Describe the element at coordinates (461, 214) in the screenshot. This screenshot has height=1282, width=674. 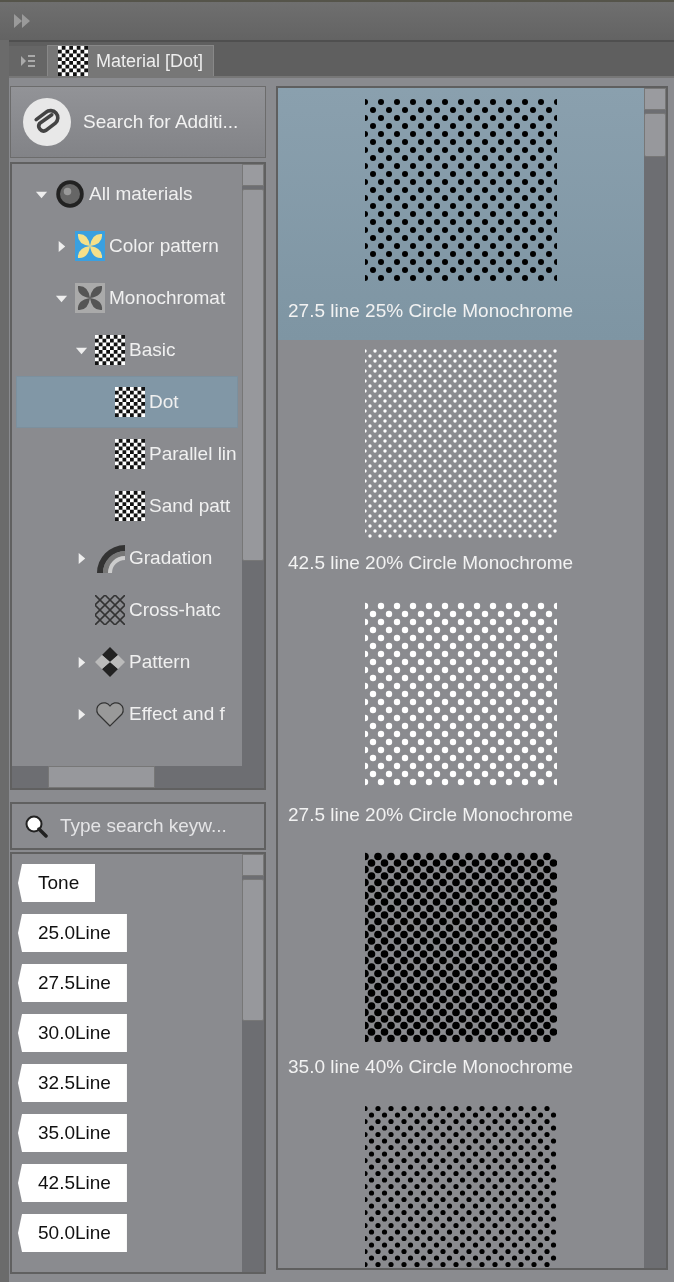
I see `material-item: 27.5 line 25% Circle Monochrome` at that location.